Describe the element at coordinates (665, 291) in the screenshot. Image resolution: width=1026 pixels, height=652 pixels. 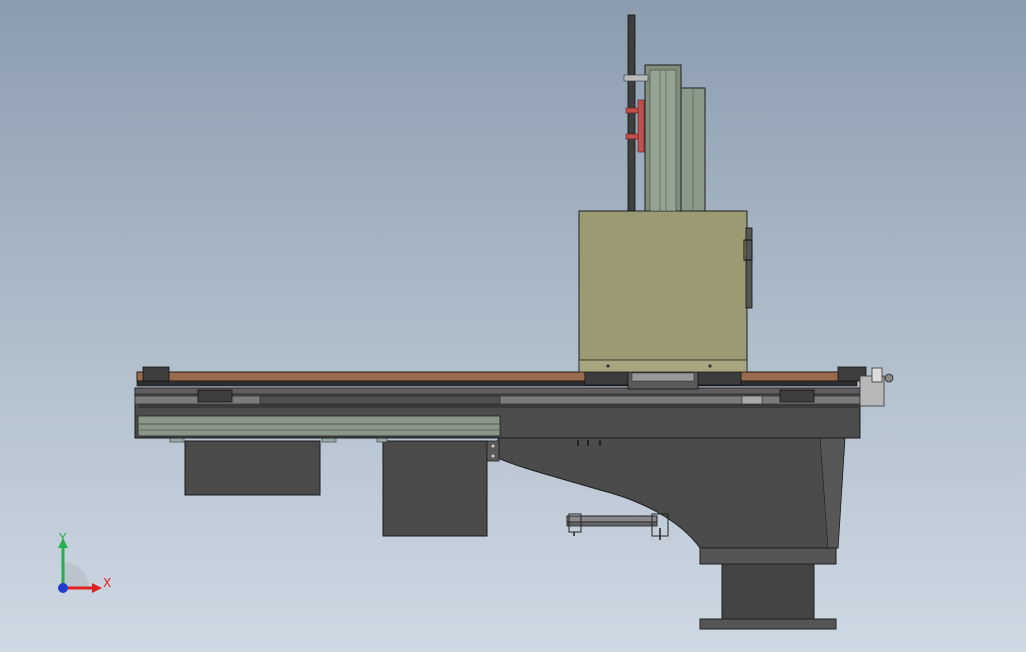
I see `spindle-head-box` at that location.